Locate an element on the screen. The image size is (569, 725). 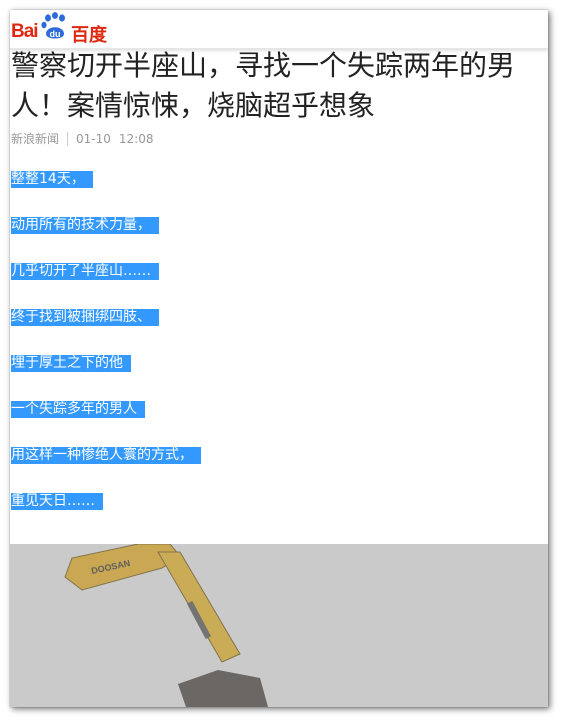
article-meta: 新浪新闻 01-10 12:08 is located at coordinates (82, 138).